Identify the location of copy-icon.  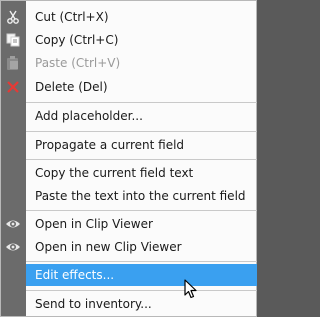
(13, 40).